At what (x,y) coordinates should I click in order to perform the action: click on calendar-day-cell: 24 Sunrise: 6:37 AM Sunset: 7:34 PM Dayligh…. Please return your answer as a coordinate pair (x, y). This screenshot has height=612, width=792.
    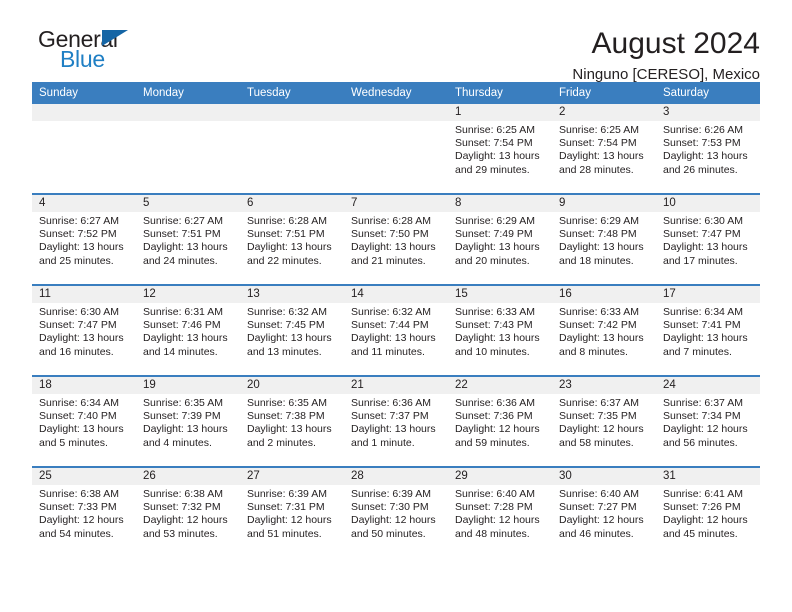
    Looking at the image, I should click on (708, 421).